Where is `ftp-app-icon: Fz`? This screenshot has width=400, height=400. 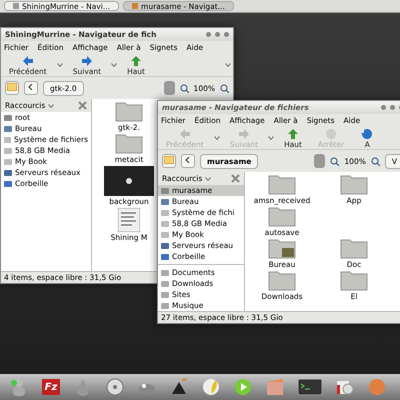 ftp-app-icon: Fz is located at coordinates (51, 387).